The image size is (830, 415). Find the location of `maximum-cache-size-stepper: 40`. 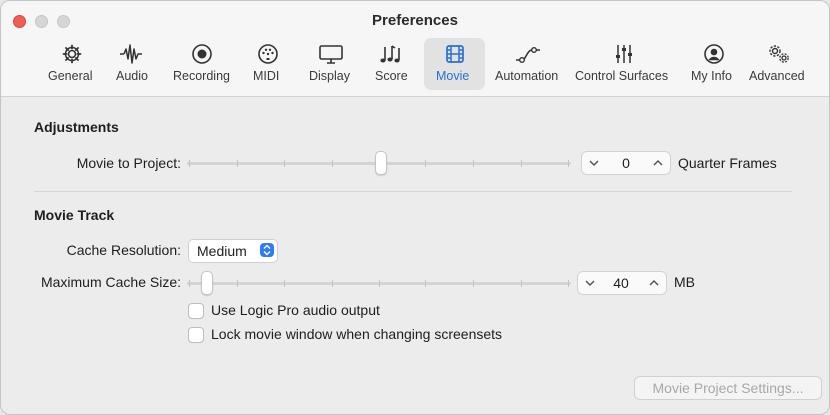

maximum-cache-size-stepper: 40 is located at coordinates (622, 283).